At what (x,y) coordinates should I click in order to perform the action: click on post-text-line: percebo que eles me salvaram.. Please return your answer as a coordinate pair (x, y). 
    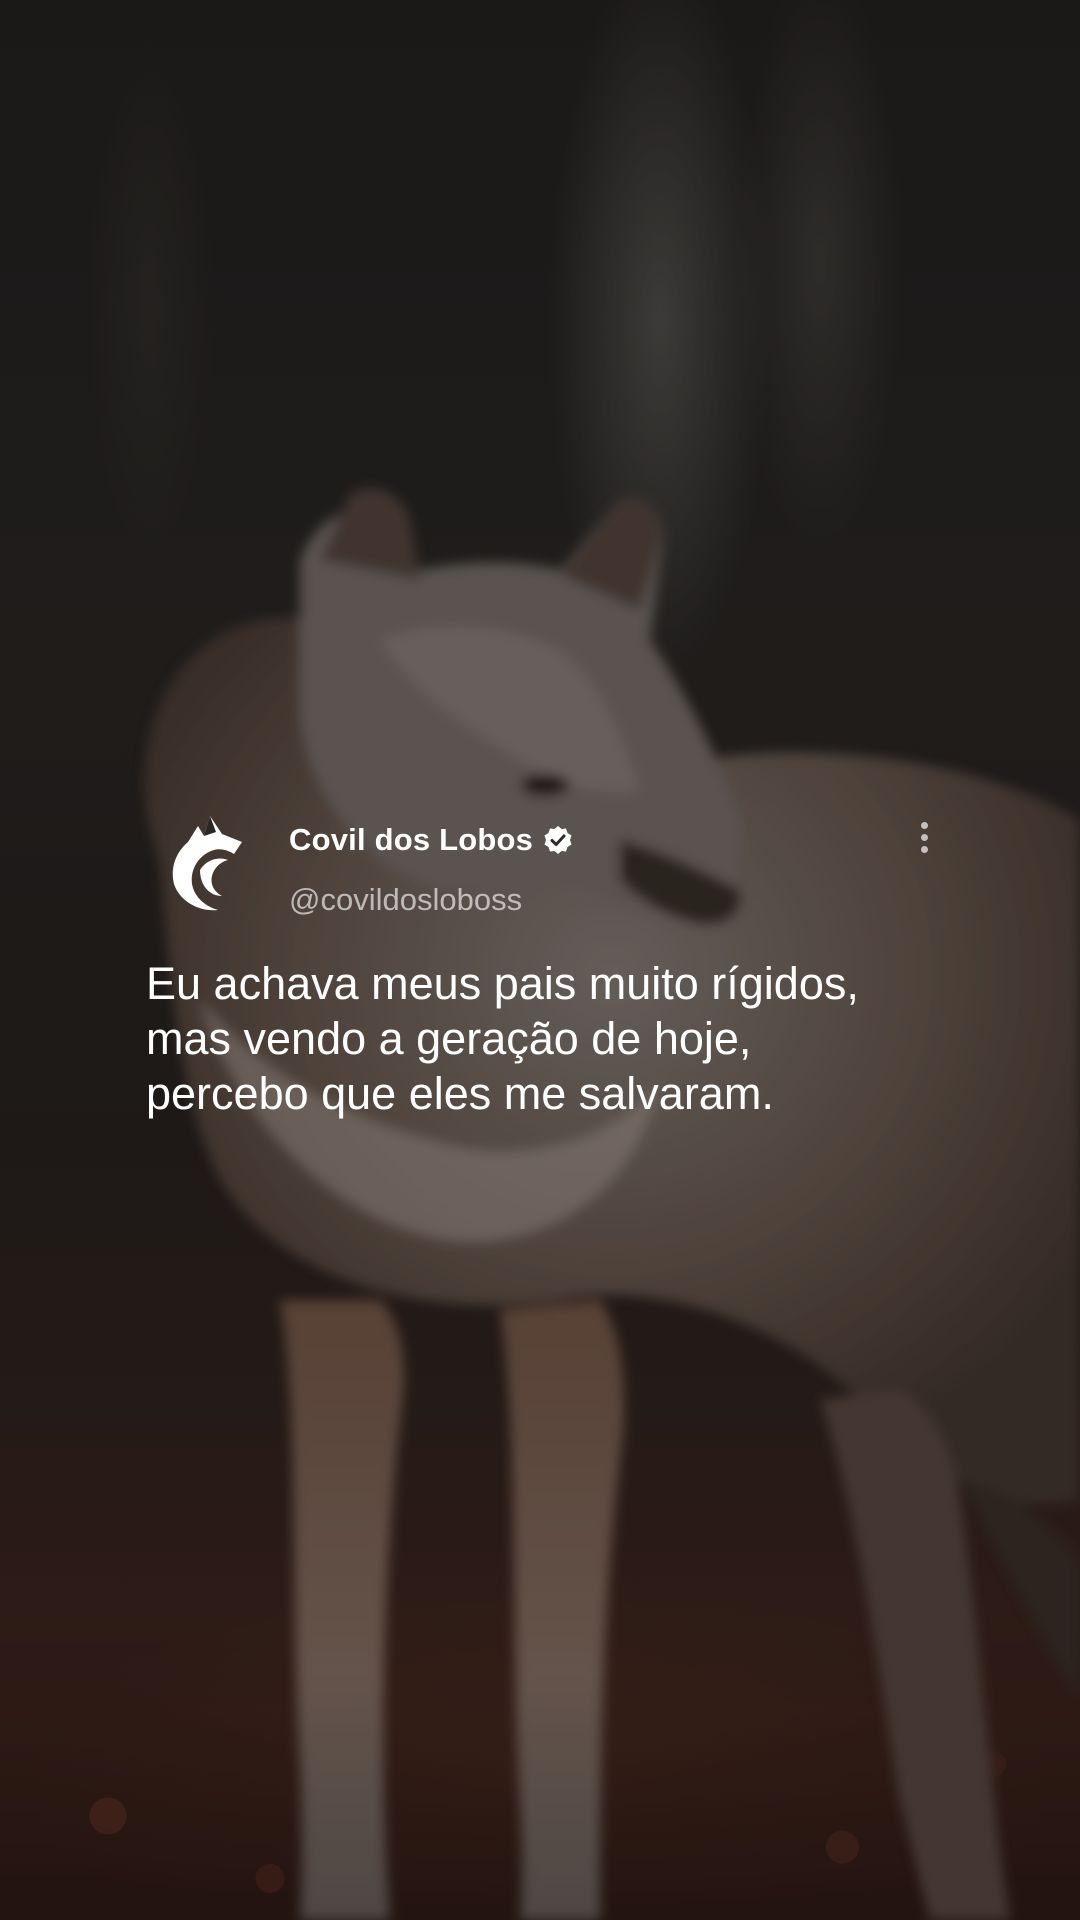
    Looking at the image, I should click on (460, 1093).